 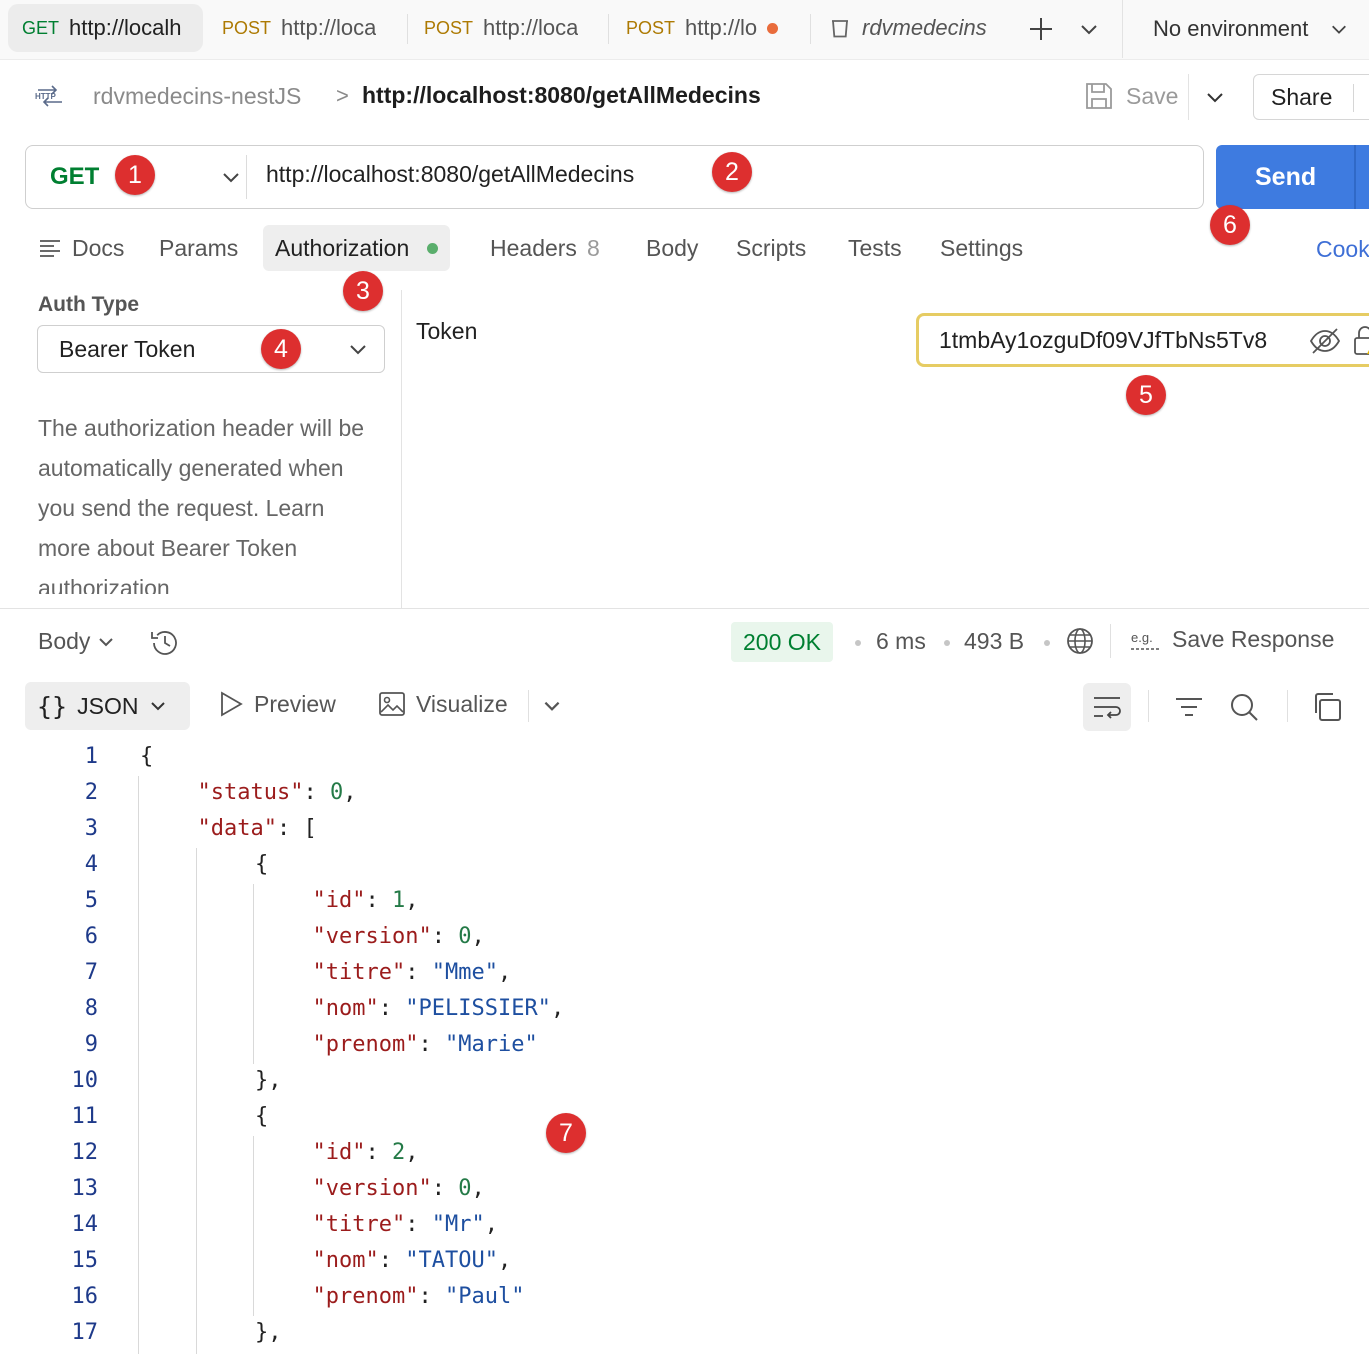 I want to click on save-button: Save, so click(x=1131, y=96).